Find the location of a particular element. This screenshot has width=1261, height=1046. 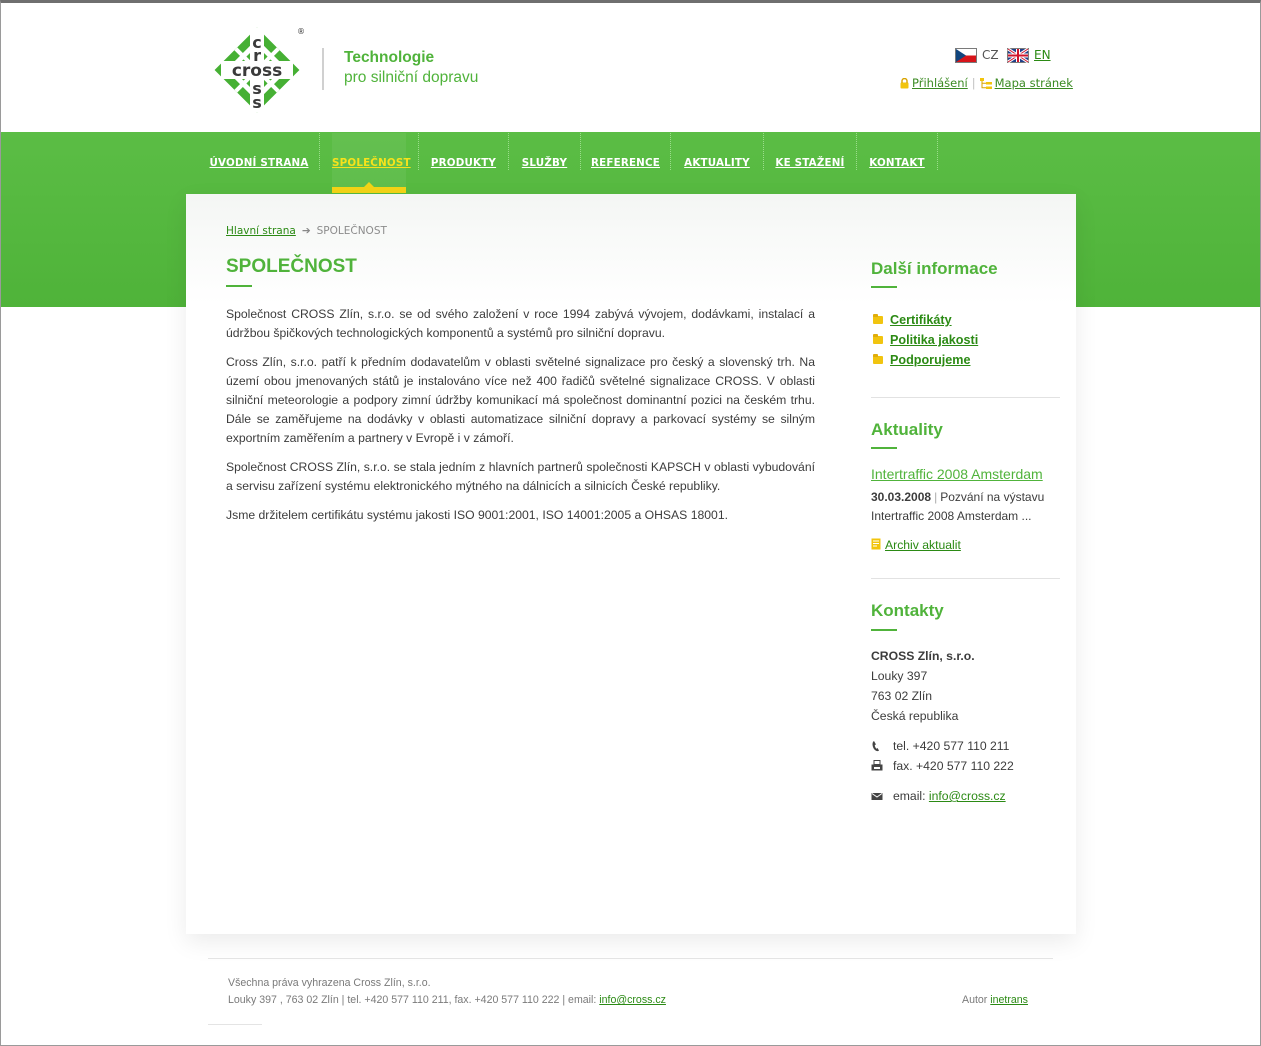

phone-number: tel. +420 577 110 211 is located at coordinates (951, 746).